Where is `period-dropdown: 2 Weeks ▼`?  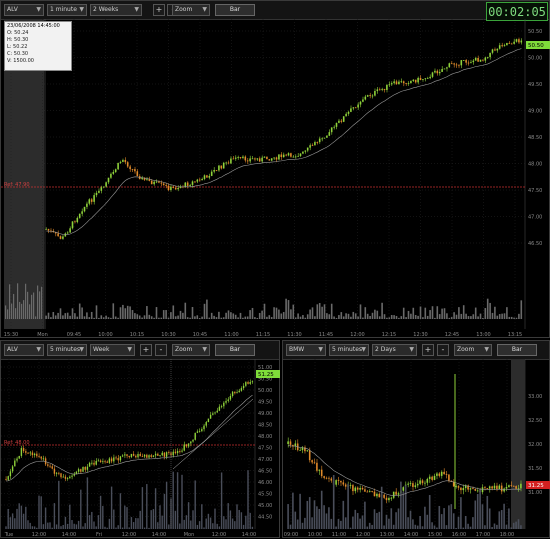 period-dropdown: 2 Weeks ▼ is located at coordinates (116, 10).